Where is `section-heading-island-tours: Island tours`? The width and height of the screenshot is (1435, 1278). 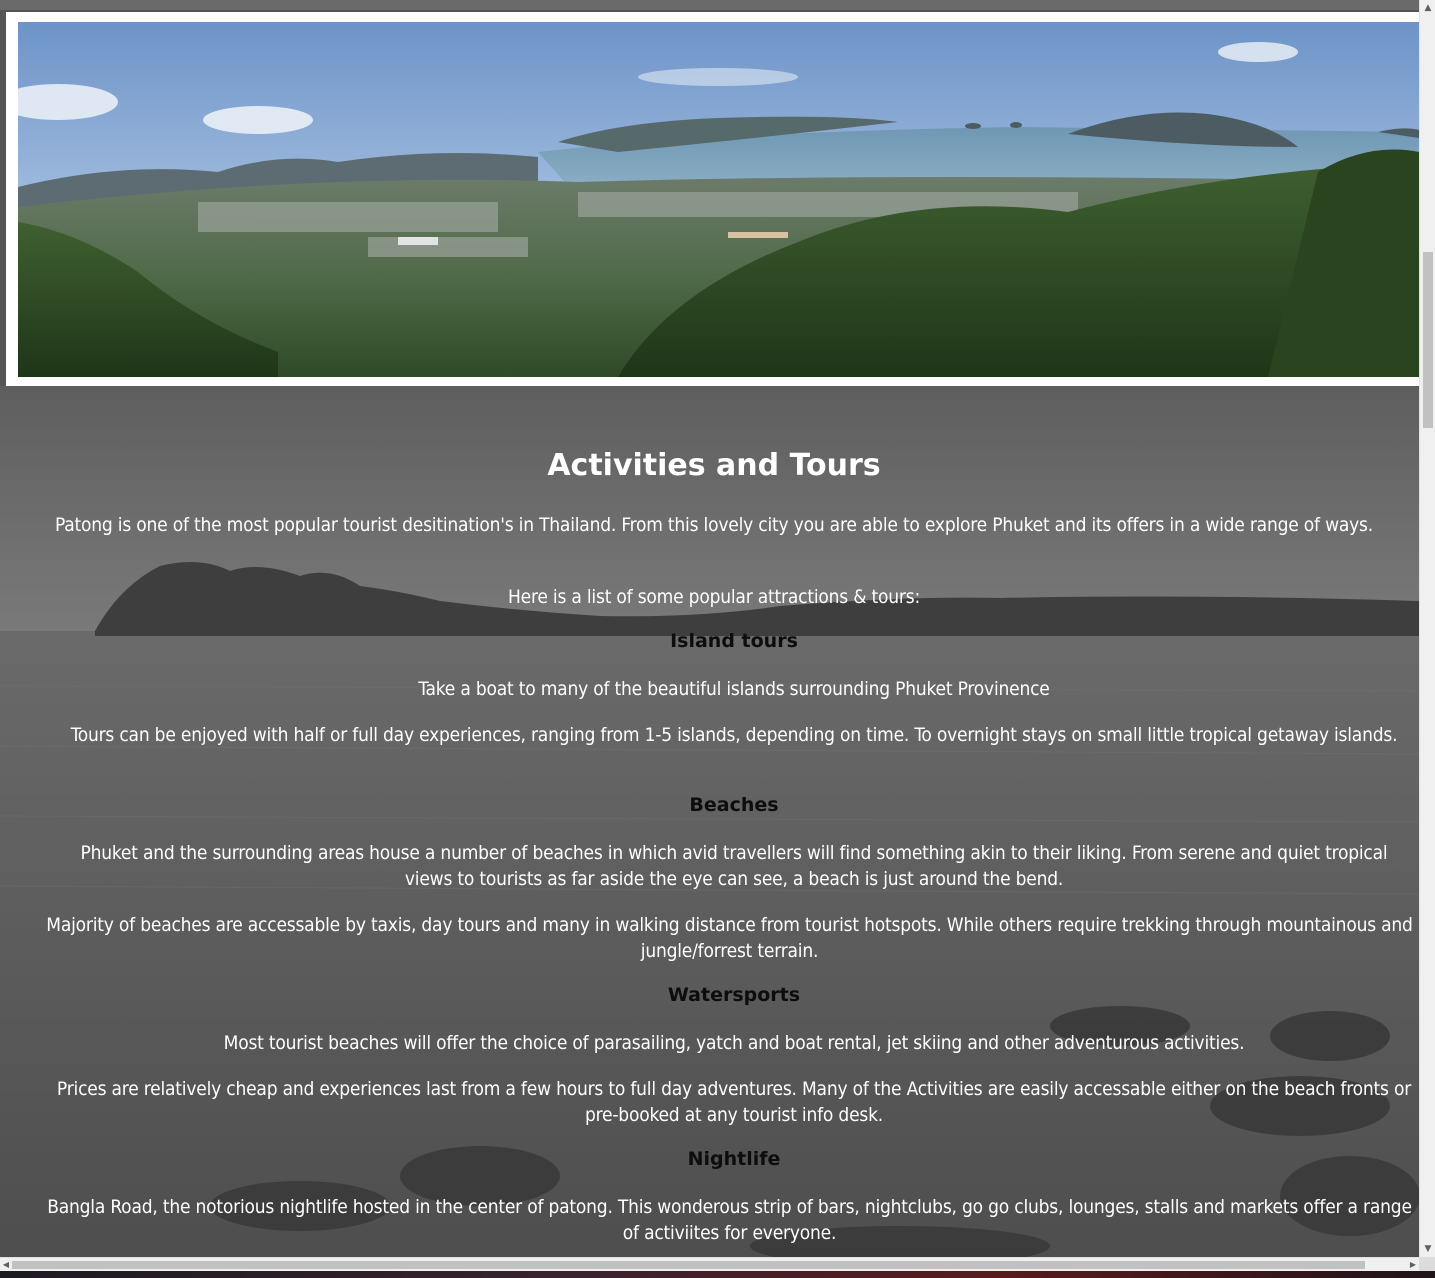
section-heading-island-tours: Island tours is located at coordinates (734, 641).